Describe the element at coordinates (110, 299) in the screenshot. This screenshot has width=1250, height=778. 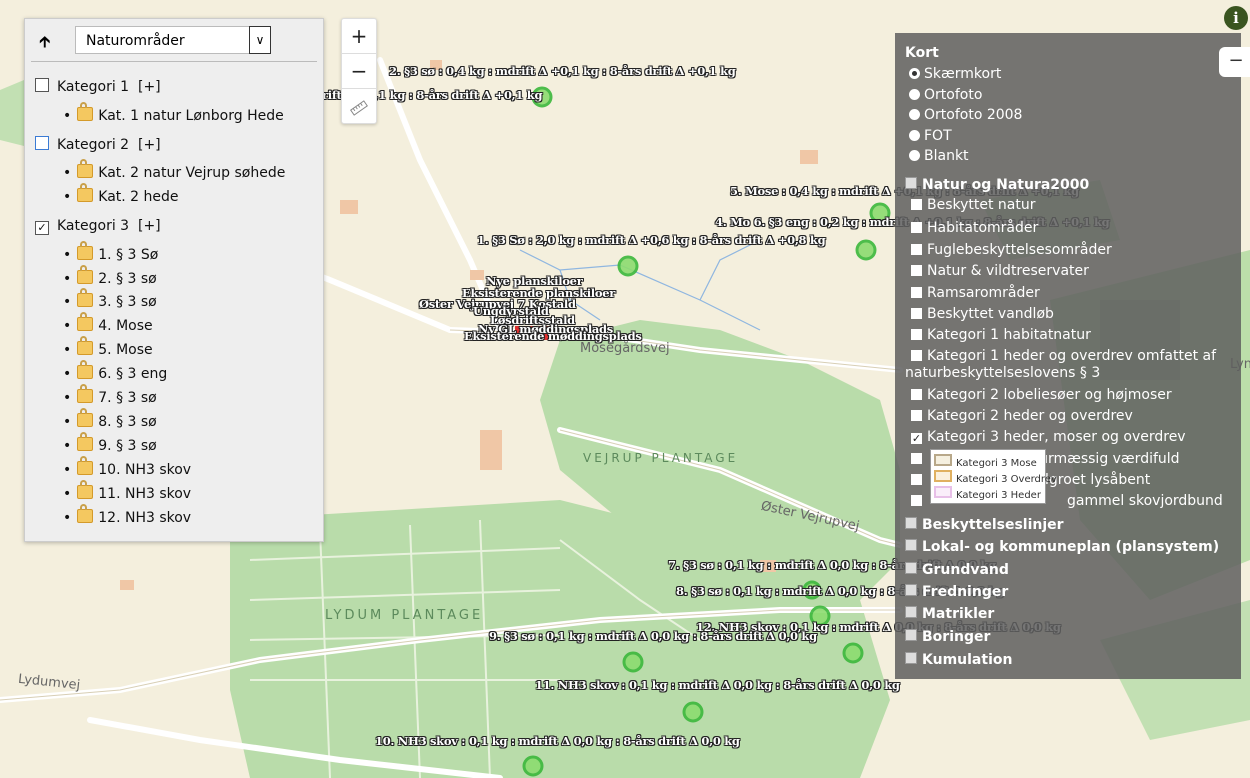
I see `list-item: • 3. § 3 sø` at that location.